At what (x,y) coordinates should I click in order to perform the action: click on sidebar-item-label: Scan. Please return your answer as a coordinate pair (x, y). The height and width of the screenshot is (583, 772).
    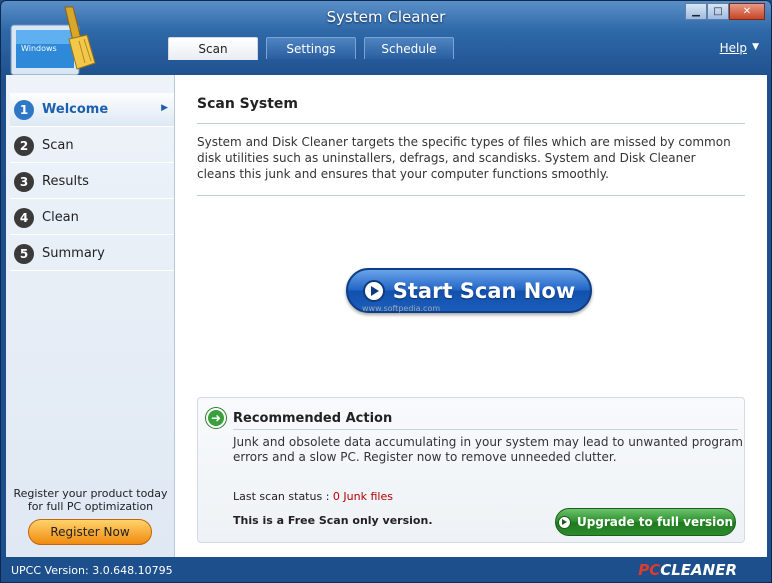
    Looking at the image, I should click on (58, 145).